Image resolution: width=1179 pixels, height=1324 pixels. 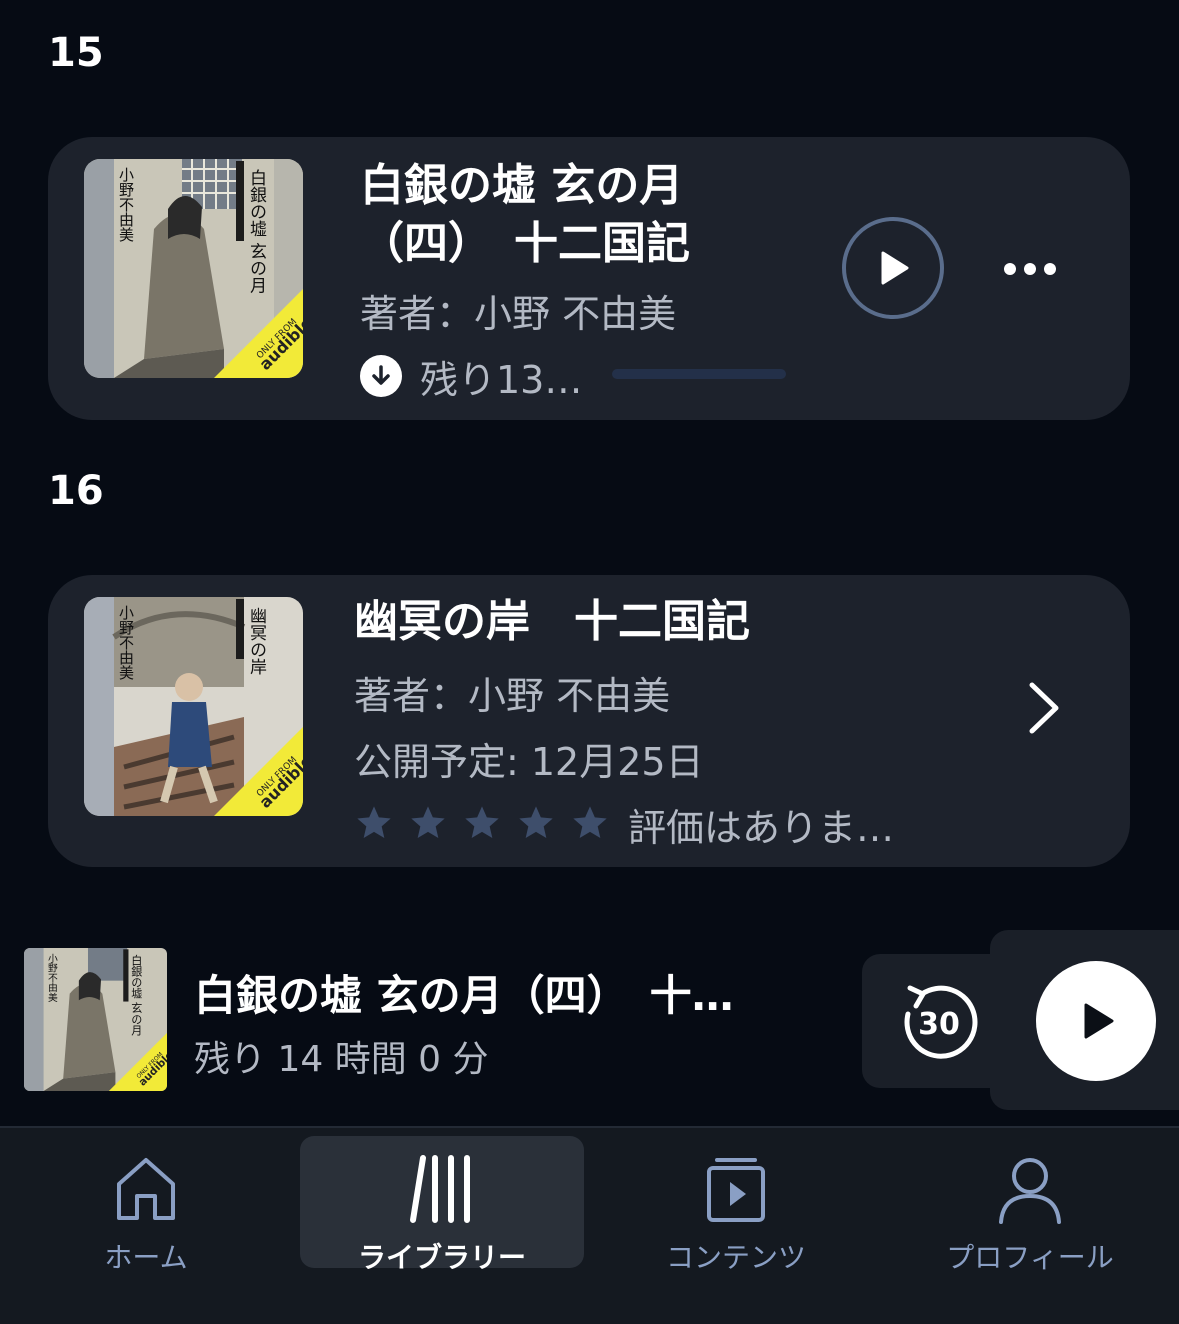 I want to click on library-icon, so click(x=440, y=1189).